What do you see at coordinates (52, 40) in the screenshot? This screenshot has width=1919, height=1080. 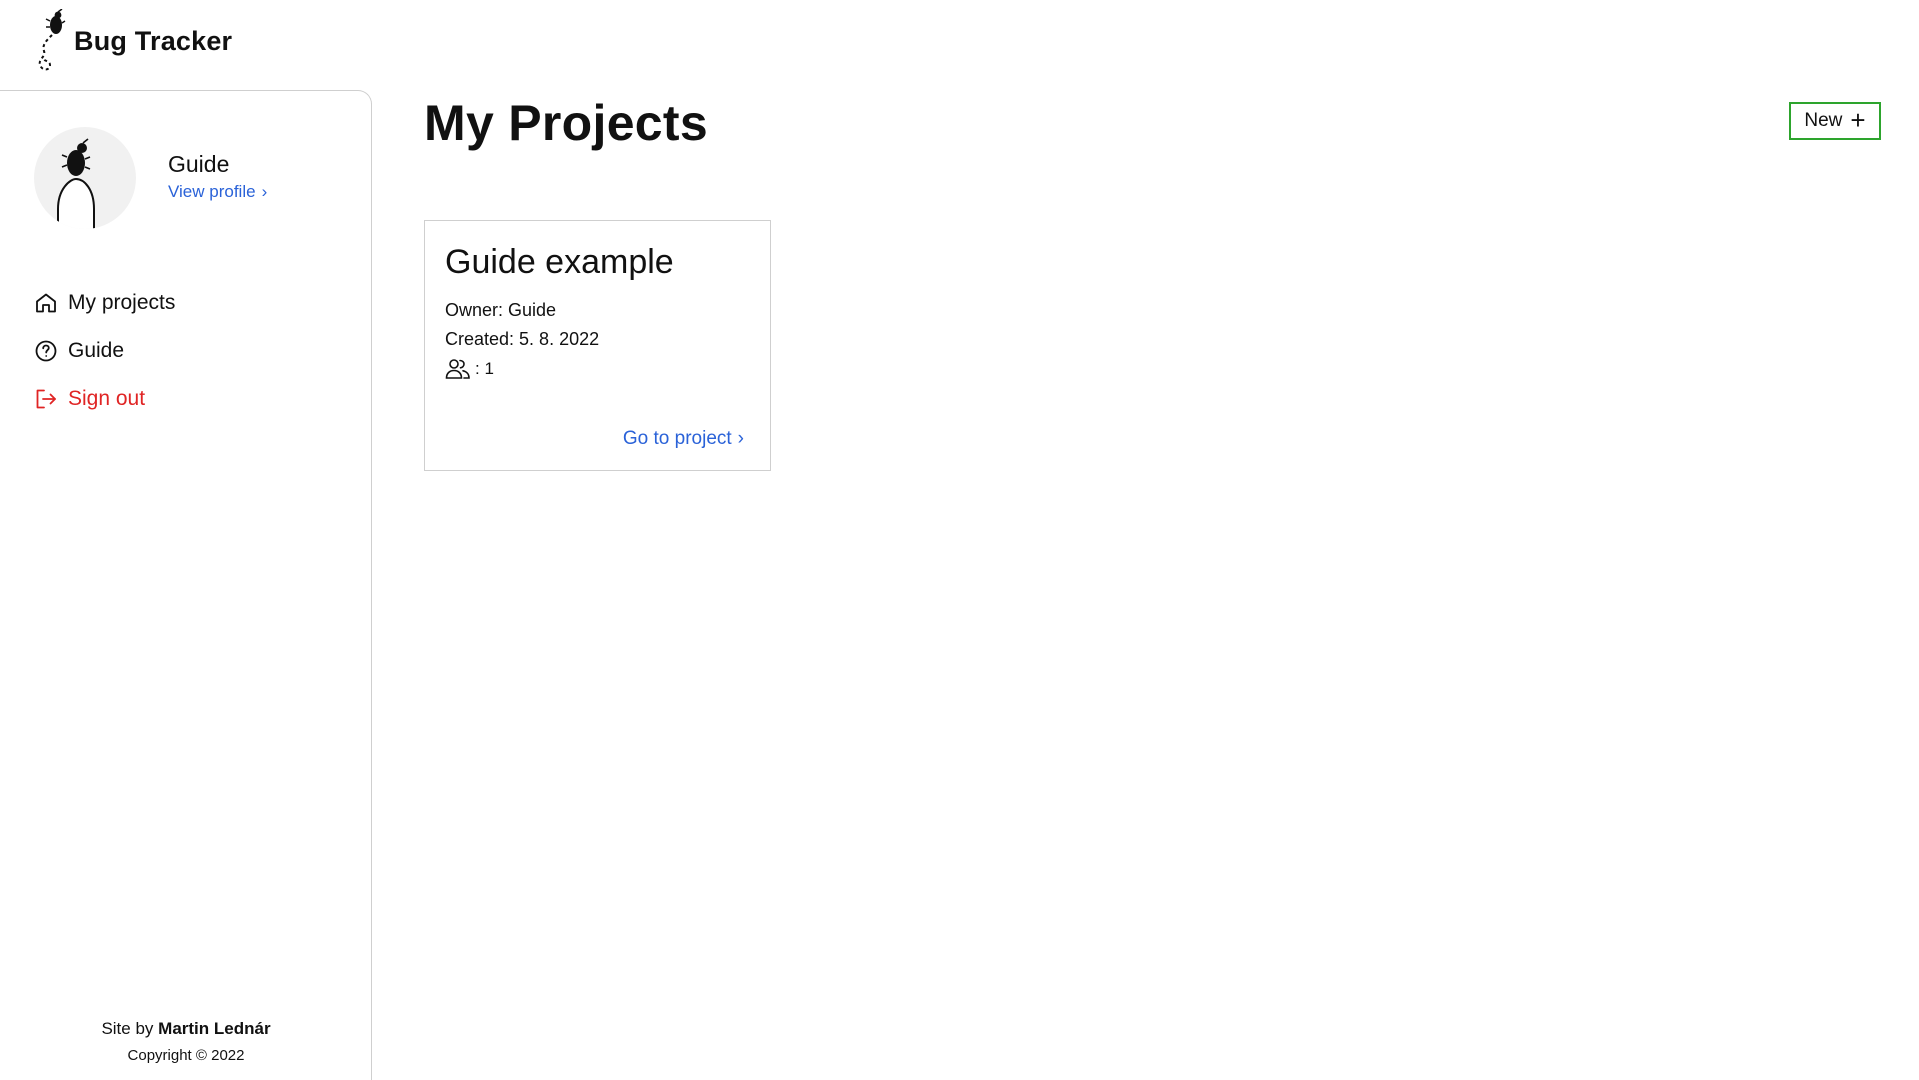 I see `bug-logo-icon` at bounding box center [52, 40].